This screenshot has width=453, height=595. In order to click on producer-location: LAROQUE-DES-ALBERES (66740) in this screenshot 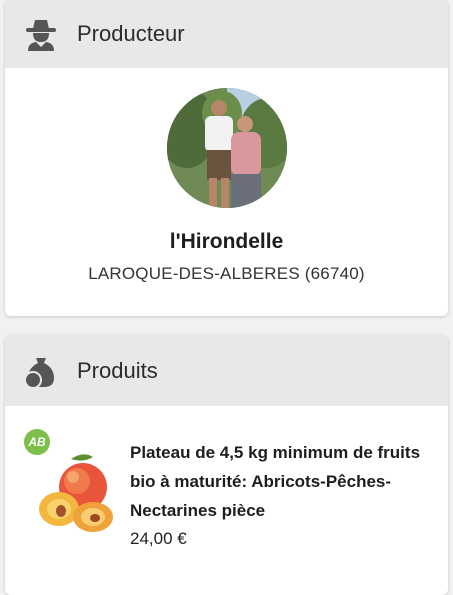, I will do `click(226, 273)`.